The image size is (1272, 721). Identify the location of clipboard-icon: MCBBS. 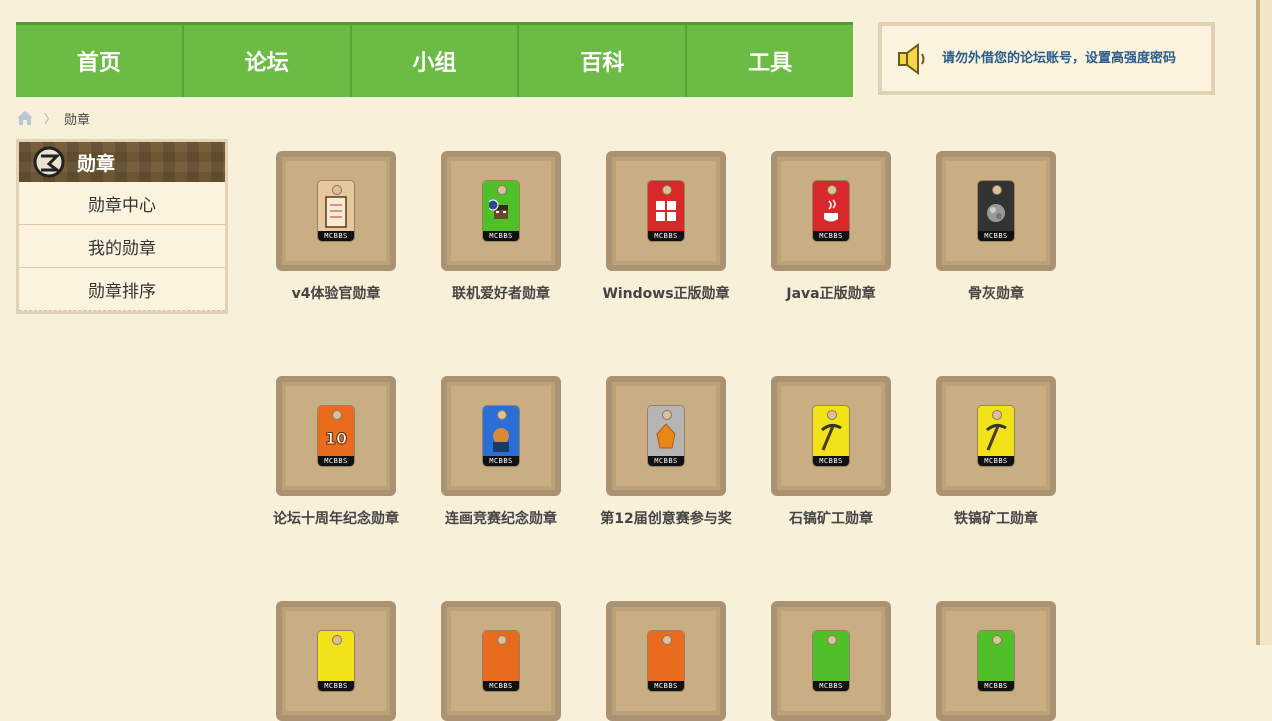
(336, 211).